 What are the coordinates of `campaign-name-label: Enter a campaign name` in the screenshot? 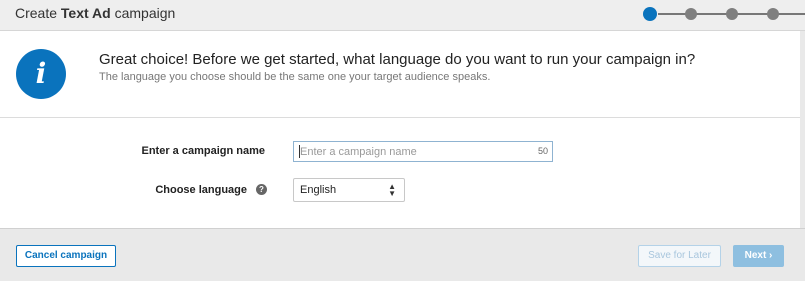 It's located at (203, 151).